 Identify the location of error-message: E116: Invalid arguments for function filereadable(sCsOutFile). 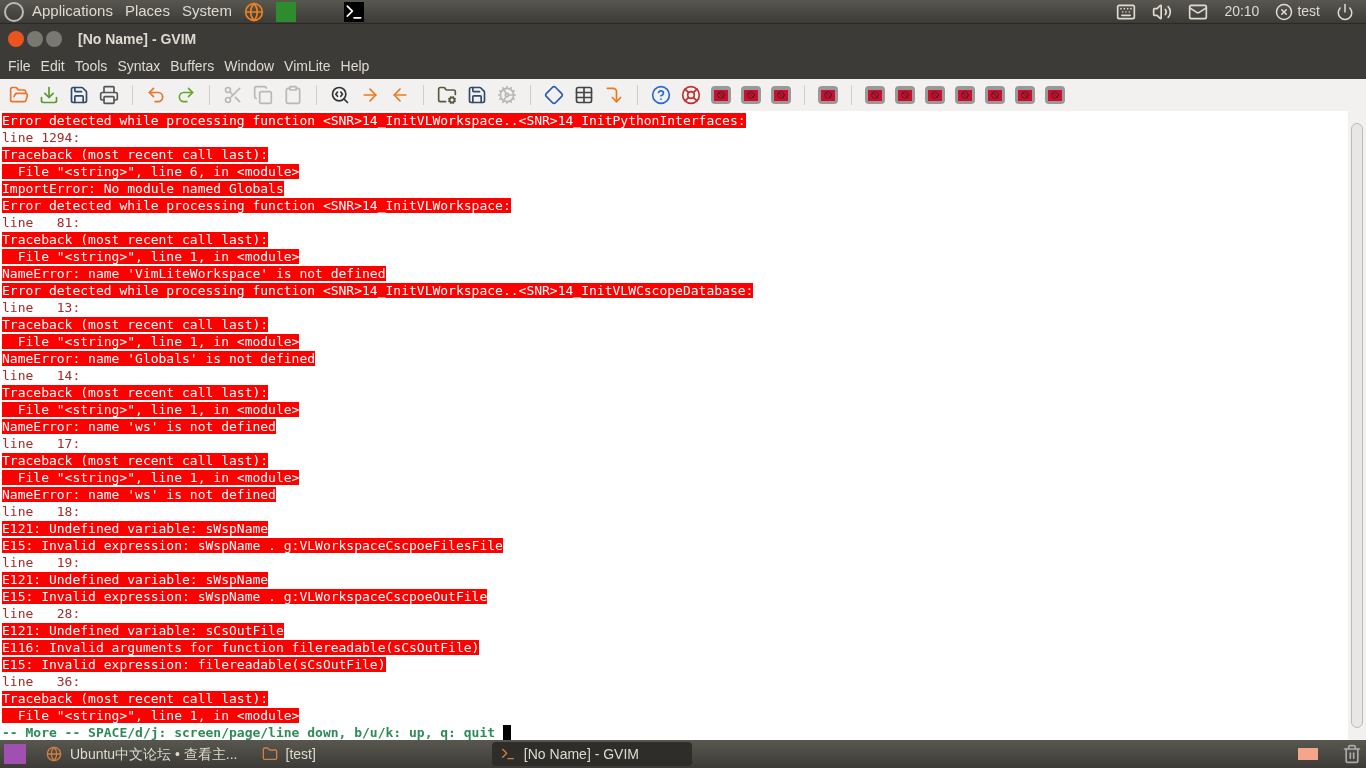
(241, 647).